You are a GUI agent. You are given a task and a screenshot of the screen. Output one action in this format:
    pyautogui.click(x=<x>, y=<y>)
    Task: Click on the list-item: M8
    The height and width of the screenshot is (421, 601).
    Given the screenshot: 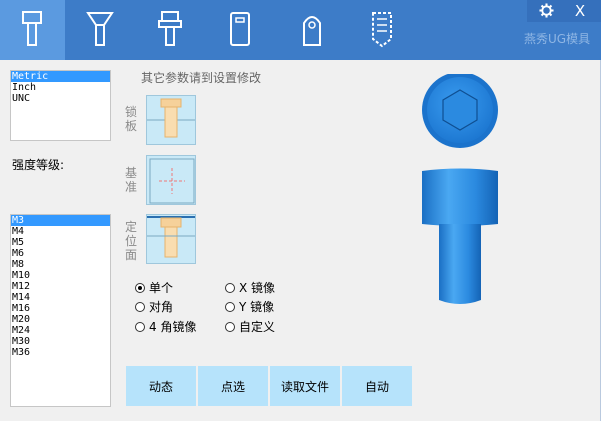 What is the action you would take?
    pyautogui.click(x=60, y=264)
    